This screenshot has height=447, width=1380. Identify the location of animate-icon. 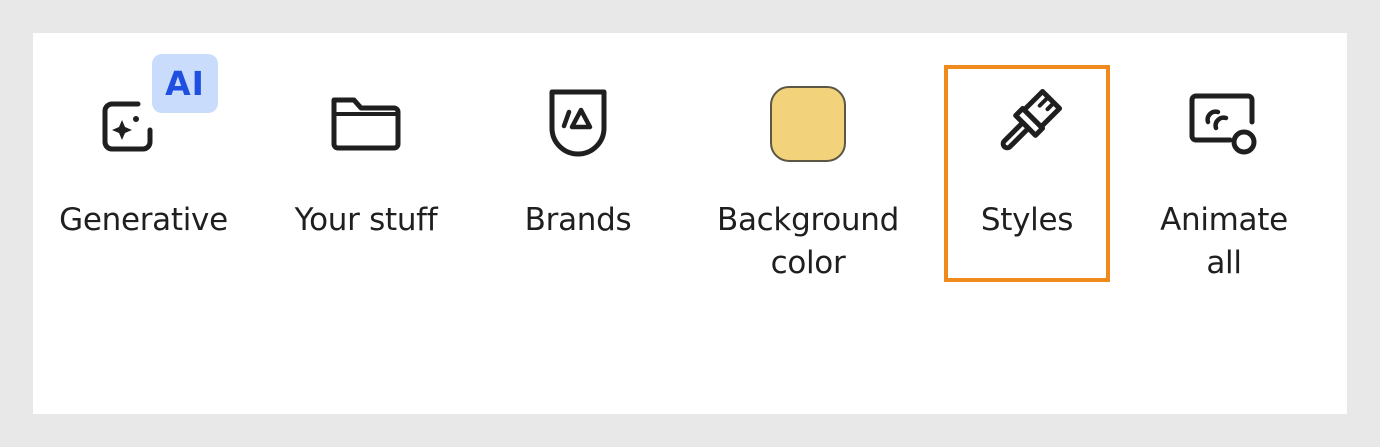
(1224, 124).